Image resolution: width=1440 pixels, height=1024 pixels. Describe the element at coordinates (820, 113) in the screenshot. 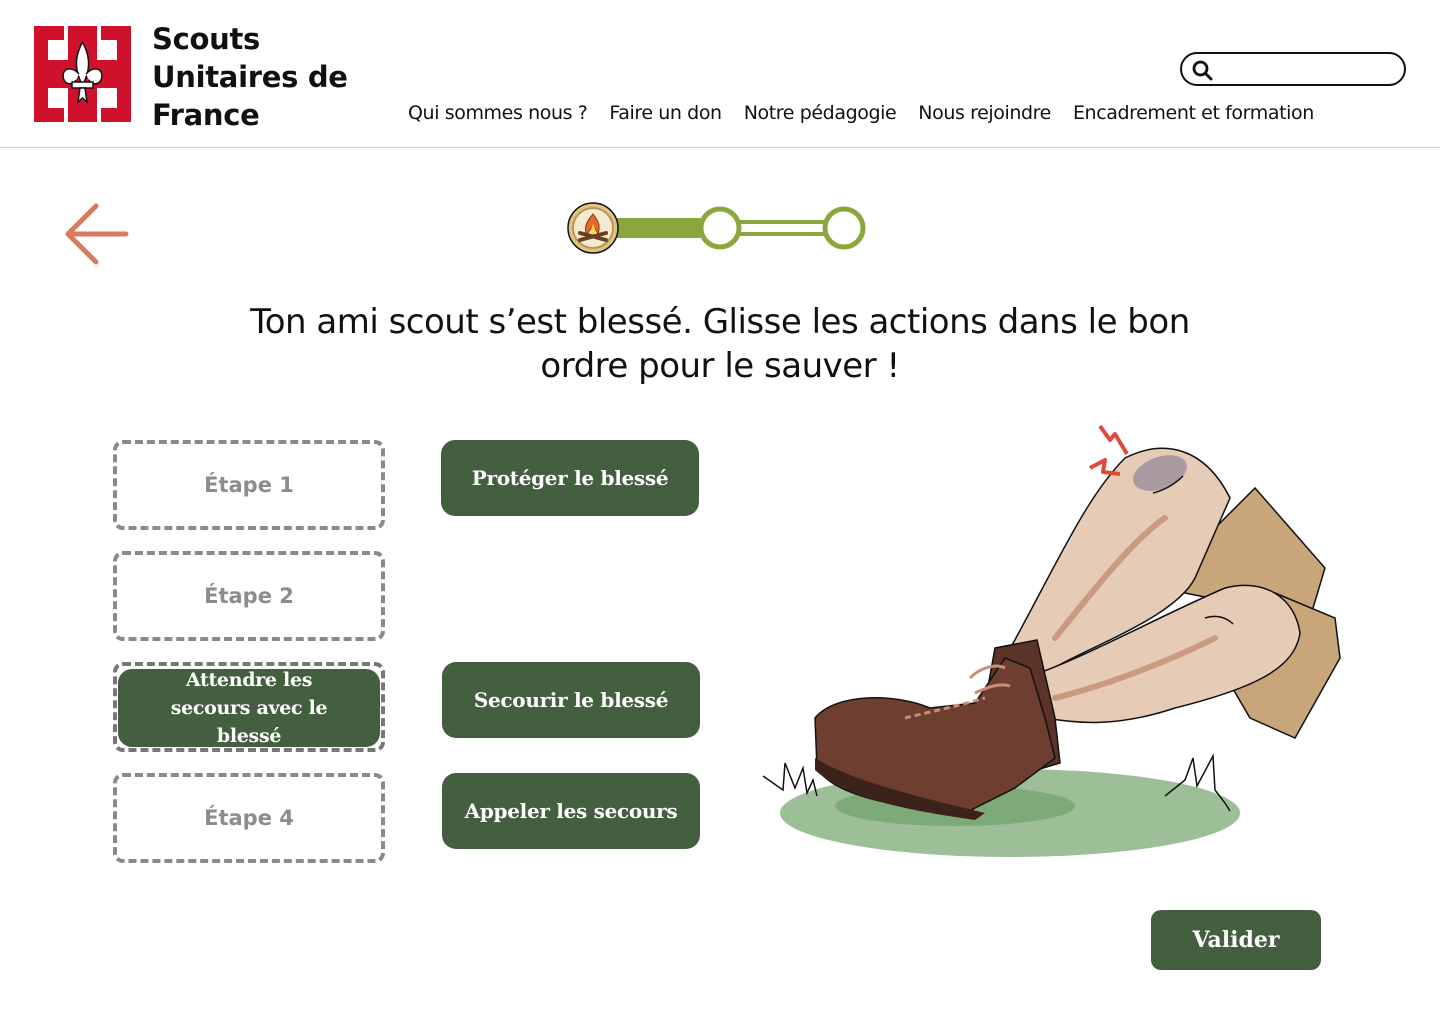

I see `nav-notre-pedagogie: Notre pédagogie` at that location.